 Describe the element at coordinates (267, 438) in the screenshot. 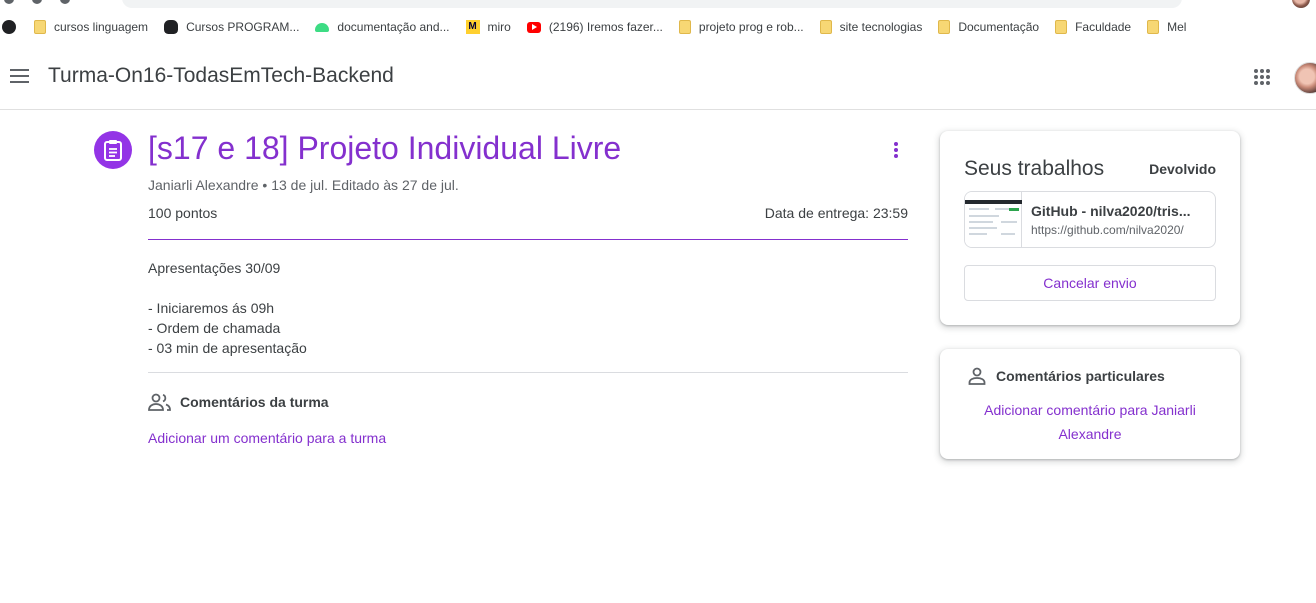

I see `add-class-comment-link: Adicionar um comentário para a turma` at that location.